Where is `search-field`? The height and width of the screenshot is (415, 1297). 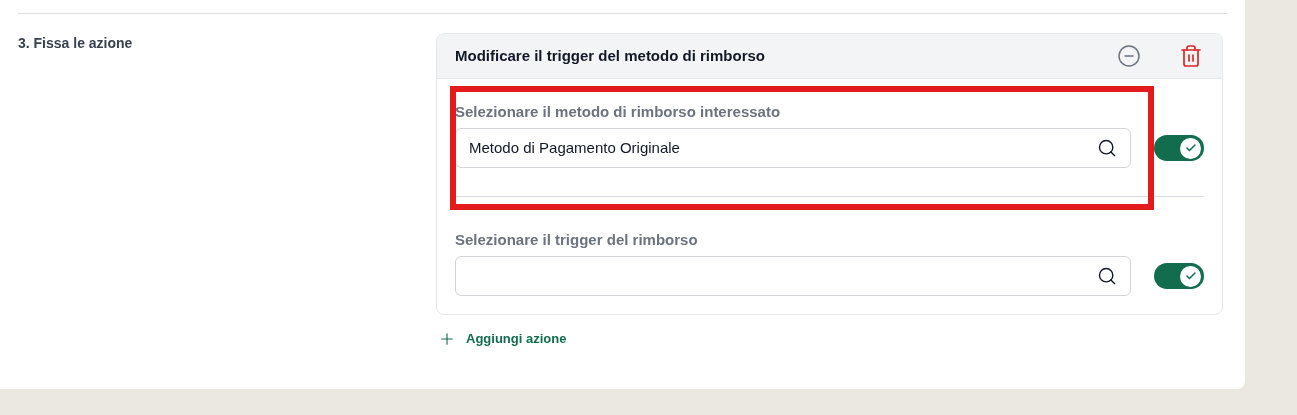 search-field is located at coordinates (793, 276).